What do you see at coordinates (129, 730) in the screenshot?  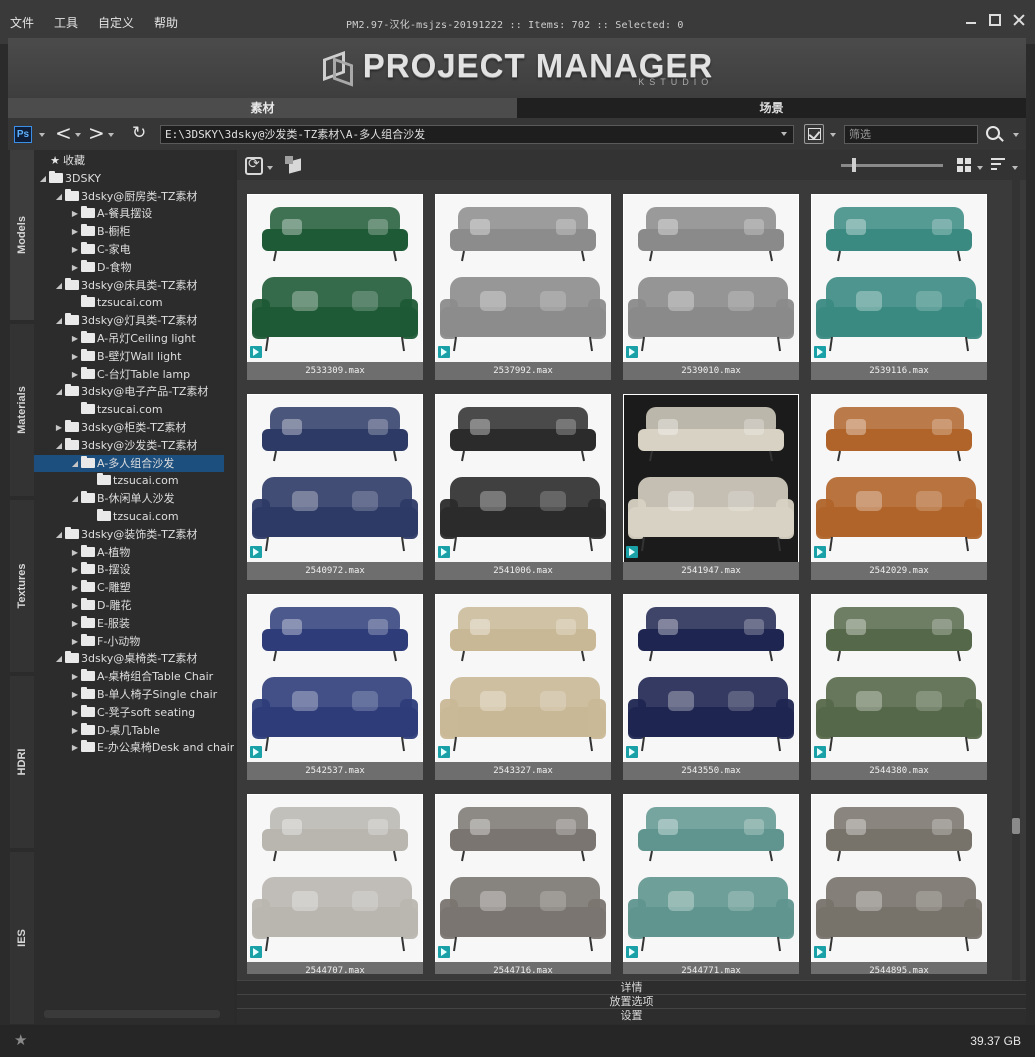 I see `tree-item: ▶ D-桌几Table` at bounding box center [129, 730].